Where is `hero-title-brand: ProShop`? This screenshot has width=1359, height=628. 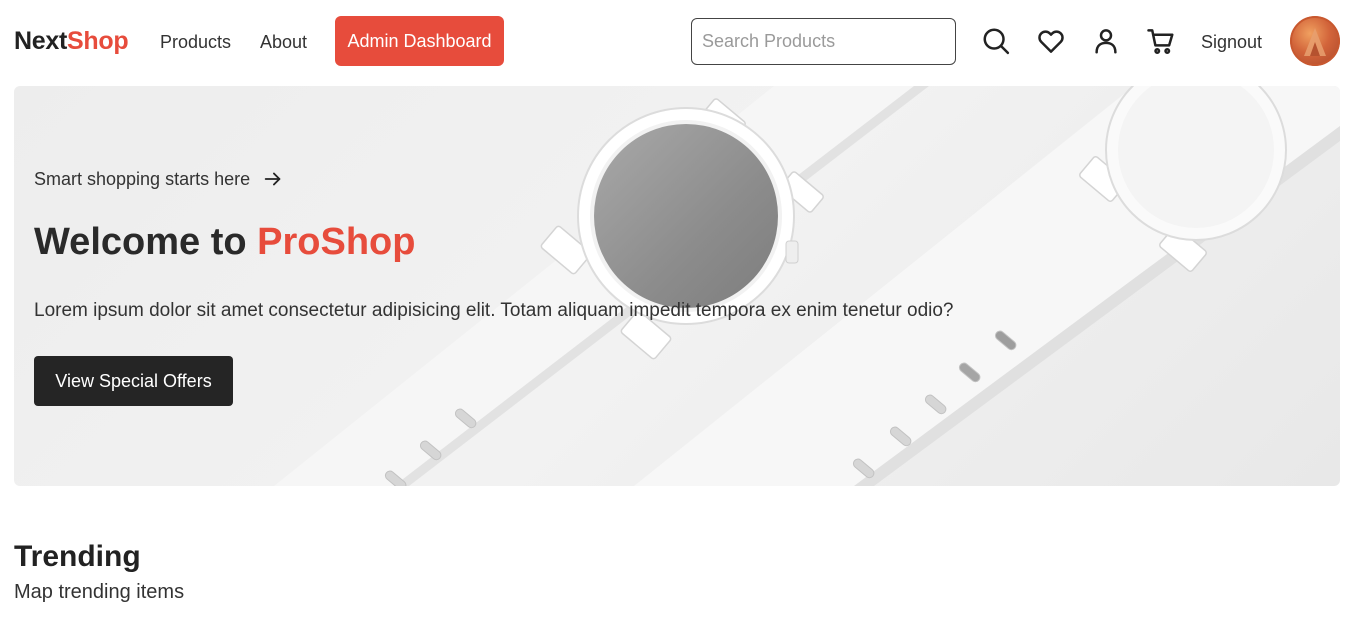
hero-title-brand: ProShop is located at coordinates (336, 242).